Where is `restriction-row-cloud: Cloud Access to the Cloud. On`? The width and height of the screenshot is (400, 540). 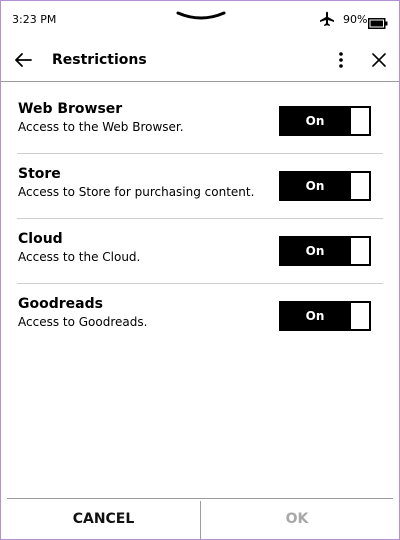
restriction-row-cloud: Cloud Access to the Cloud. On is located at coordinates (200, 251).